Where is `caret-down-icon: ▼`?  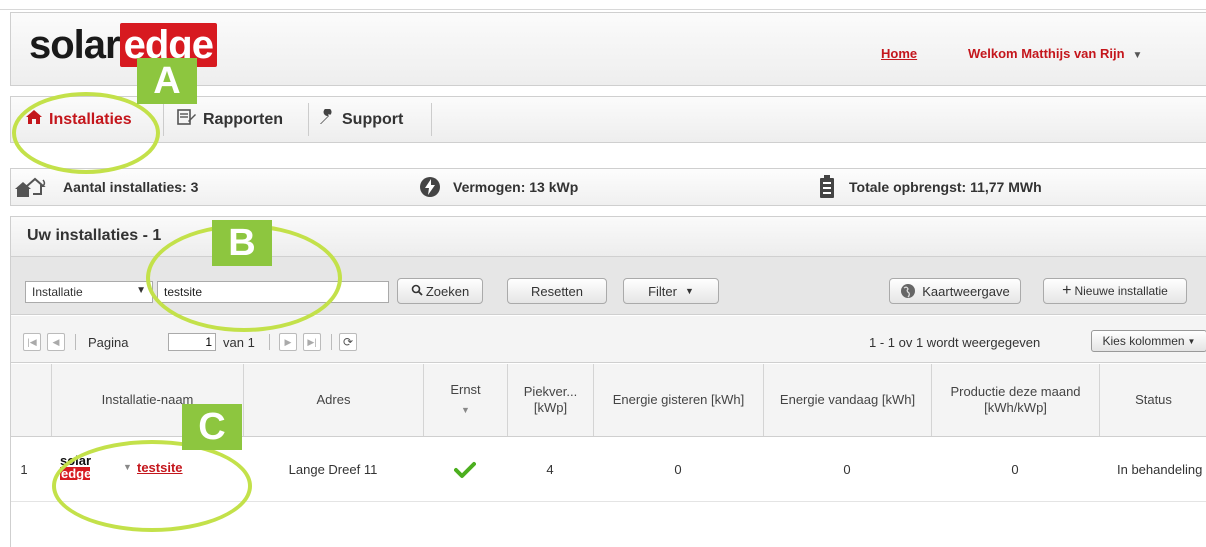 caret-down-icon: ▼ is located at coordinates (1191, 341).